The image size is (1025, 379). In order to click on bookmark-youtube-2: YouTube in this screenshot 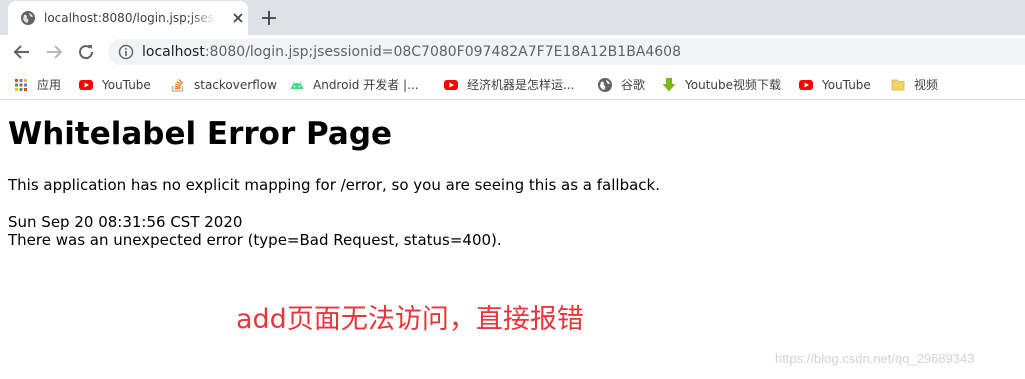, I will do `click(834, 84)`.